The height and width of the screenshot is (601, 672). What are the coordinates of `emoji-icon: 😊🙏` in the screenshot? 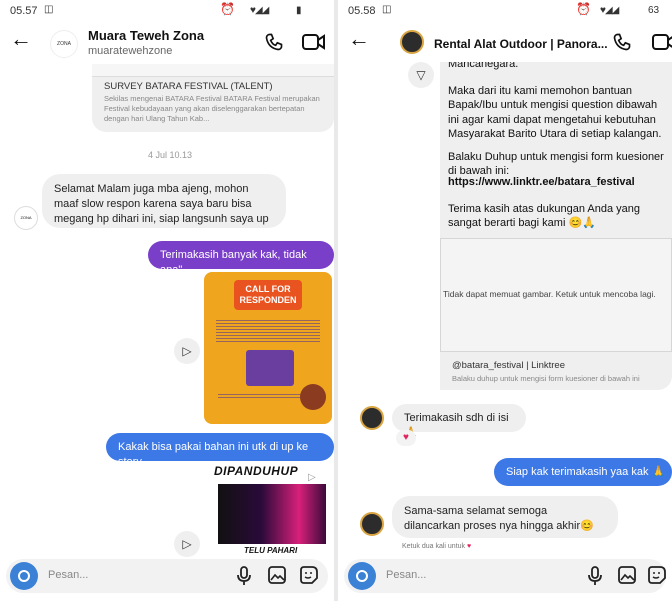 It's located at (582, 223).